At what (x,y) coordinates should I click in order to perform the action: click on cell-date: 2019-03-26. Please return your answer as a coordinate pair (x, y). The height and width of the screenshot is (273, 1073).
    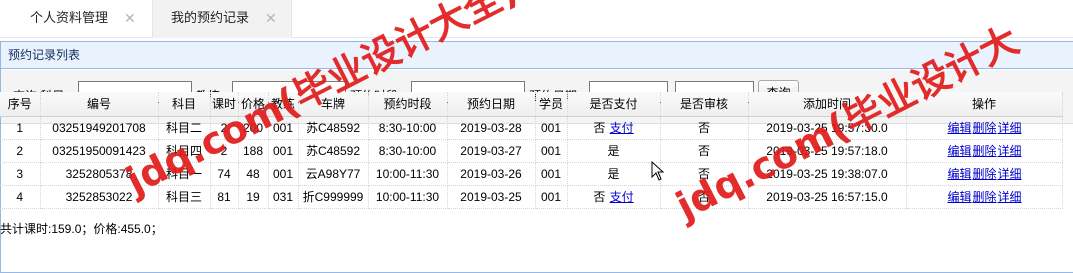
    Looking at the image, I should click on (491, 174).